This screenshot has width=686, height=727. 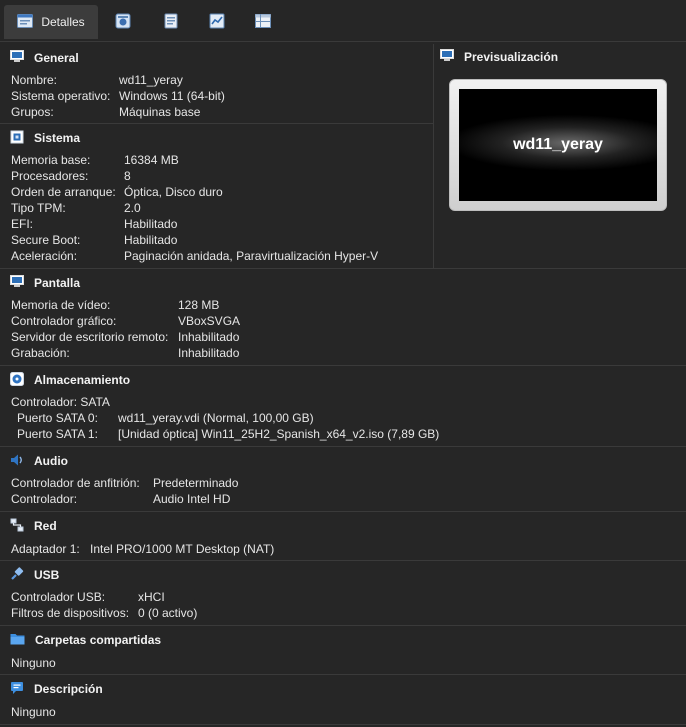 I want to click on pantalla-header: Pantalla, so click(x=45, y=283).